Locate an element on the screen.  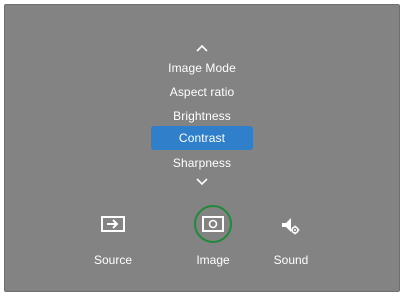
focus-ring is located at coordinates (213, 224).